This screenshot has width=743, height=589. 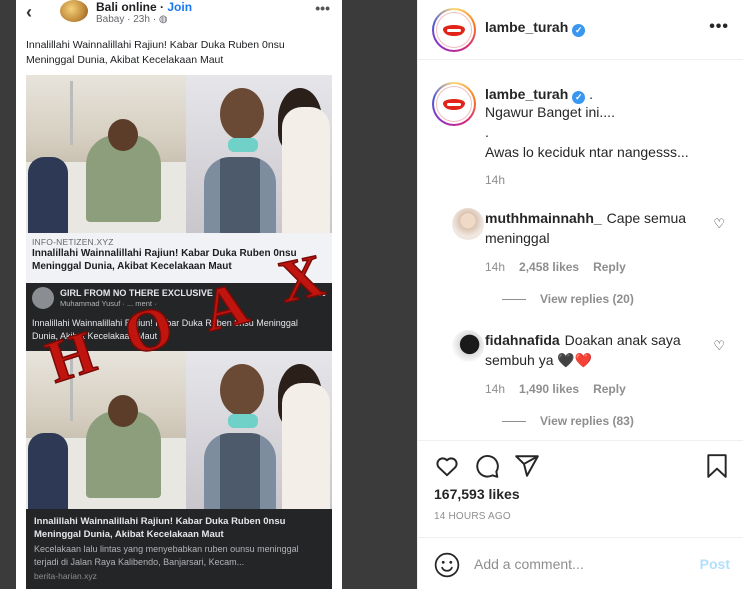 What do you see at coordinates (179, 15) in the screenshot?
I see `fb-post-header: ‹ Bali online · Join Babay · 23h · ◍ •••` at bounding box center [179, 15].